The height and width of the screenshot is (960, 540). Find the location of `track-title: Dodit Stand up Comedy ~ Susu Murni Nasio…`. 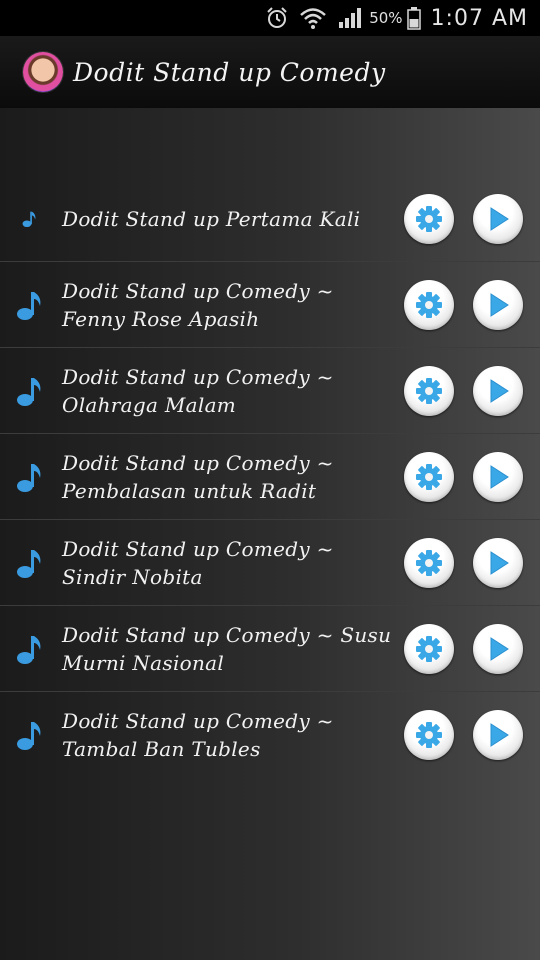

track-title: Dodit Stand up Comedy ~ Susu Murni Nasio… is located at coordinates (227, 648).